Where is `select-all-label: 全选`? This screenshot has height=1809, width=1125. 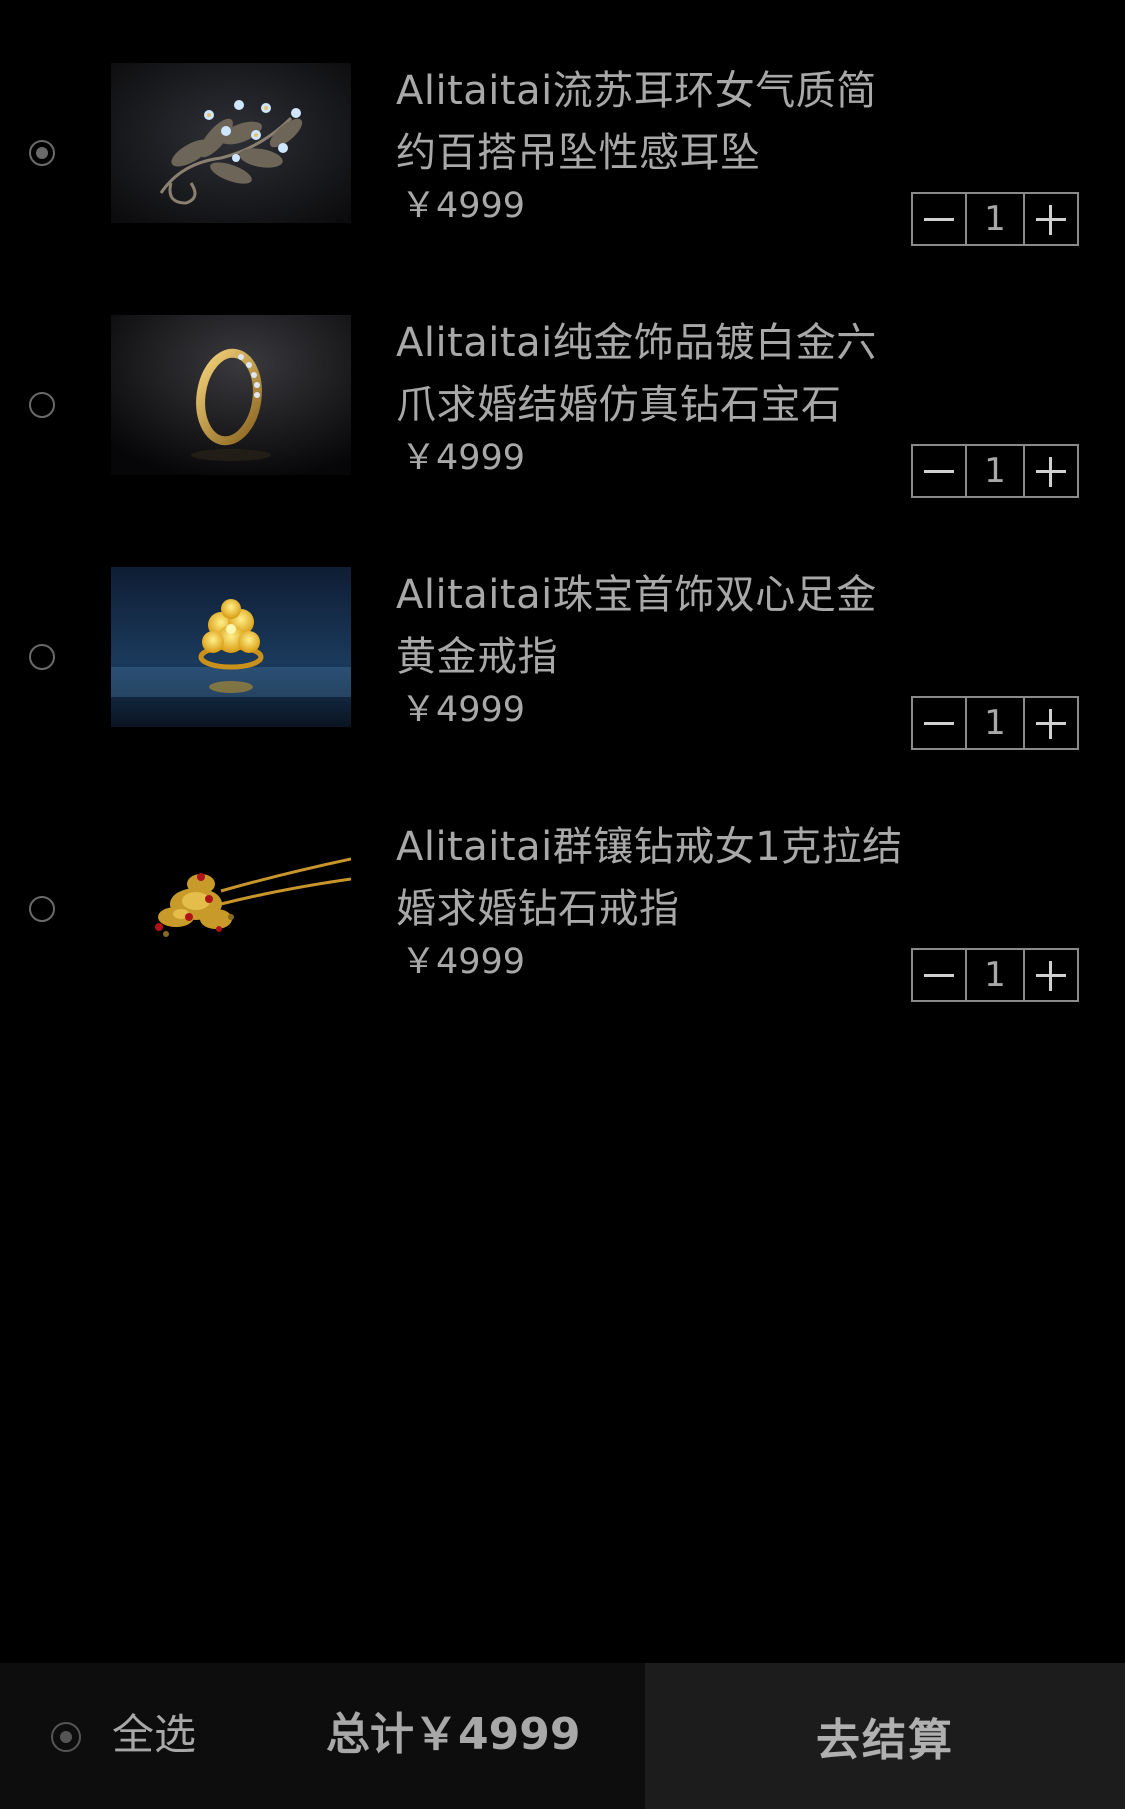 select-all-label: 全选 is located at coordinates (154, 1735).